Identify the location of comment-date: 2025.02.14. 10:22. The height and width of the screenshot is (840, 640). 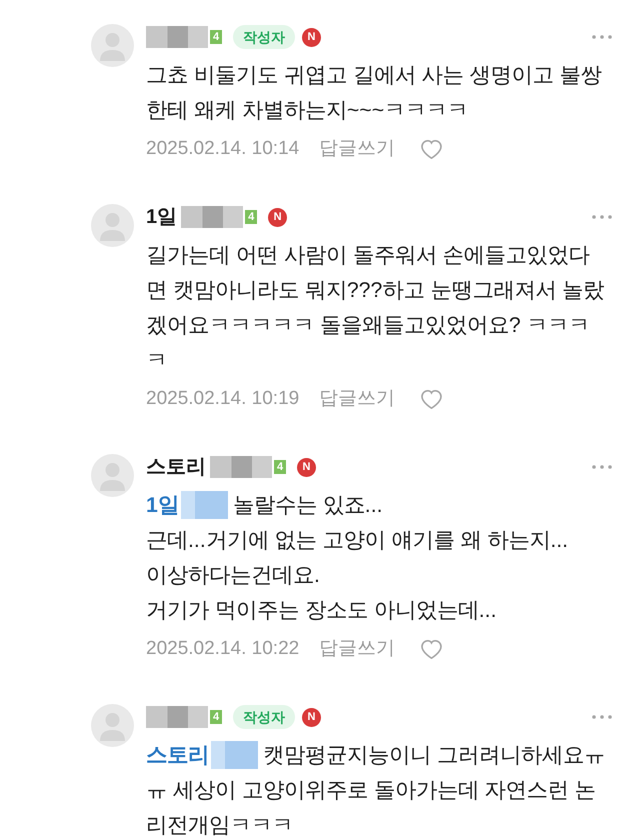
(223, 648).